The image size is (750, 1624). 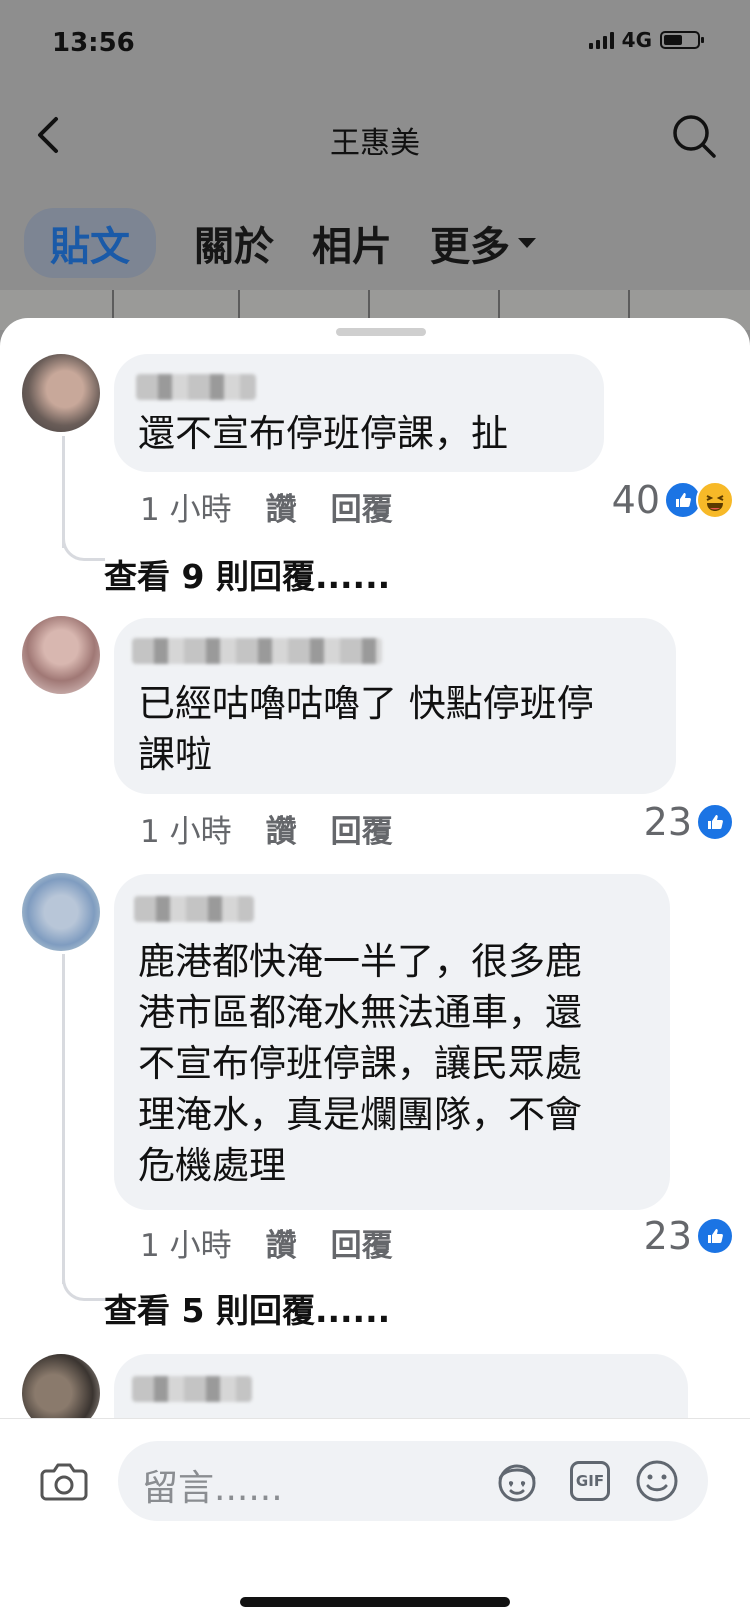 I want to click on status-icons: 4G, so click(x=646, y=40).